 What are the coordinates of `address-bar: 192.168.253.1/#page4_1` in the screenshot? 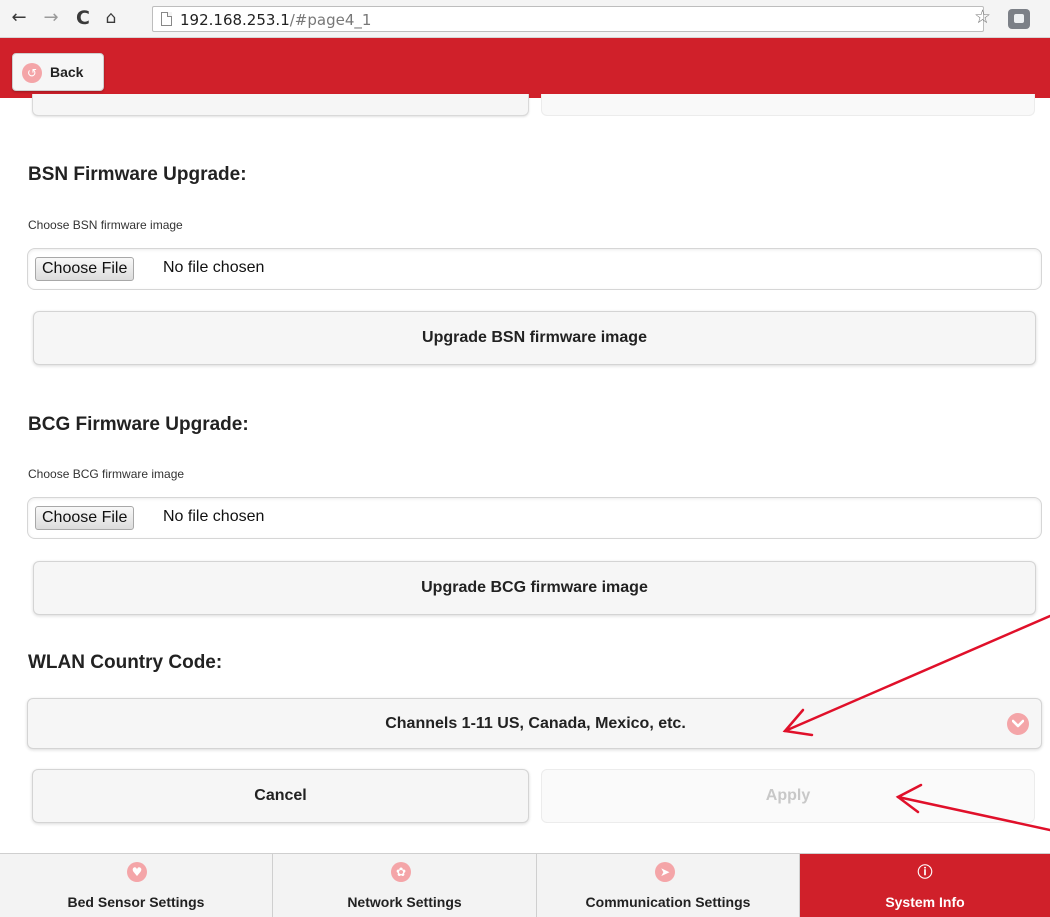 It's located at (568, 19).